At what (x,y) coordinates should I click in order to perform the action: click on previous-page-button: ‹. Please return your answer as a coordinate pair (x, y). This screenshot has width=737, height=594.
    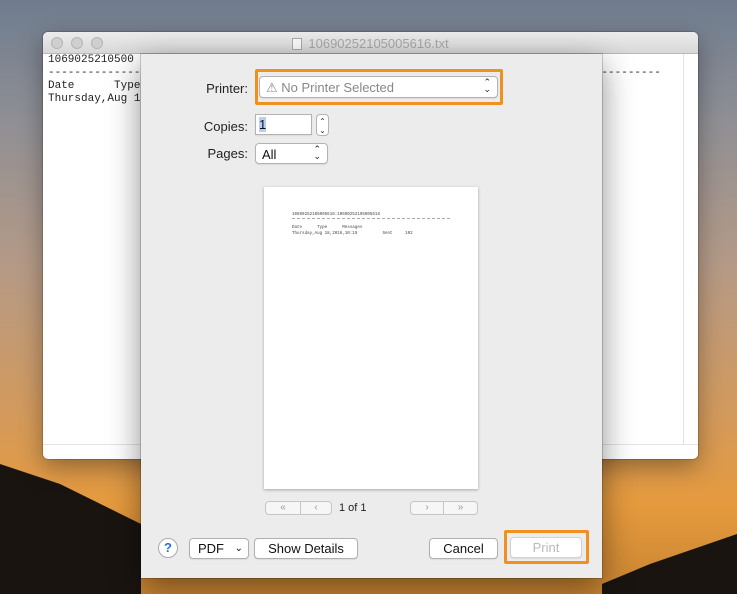
    Looking at the image, I should click on (316, 508).